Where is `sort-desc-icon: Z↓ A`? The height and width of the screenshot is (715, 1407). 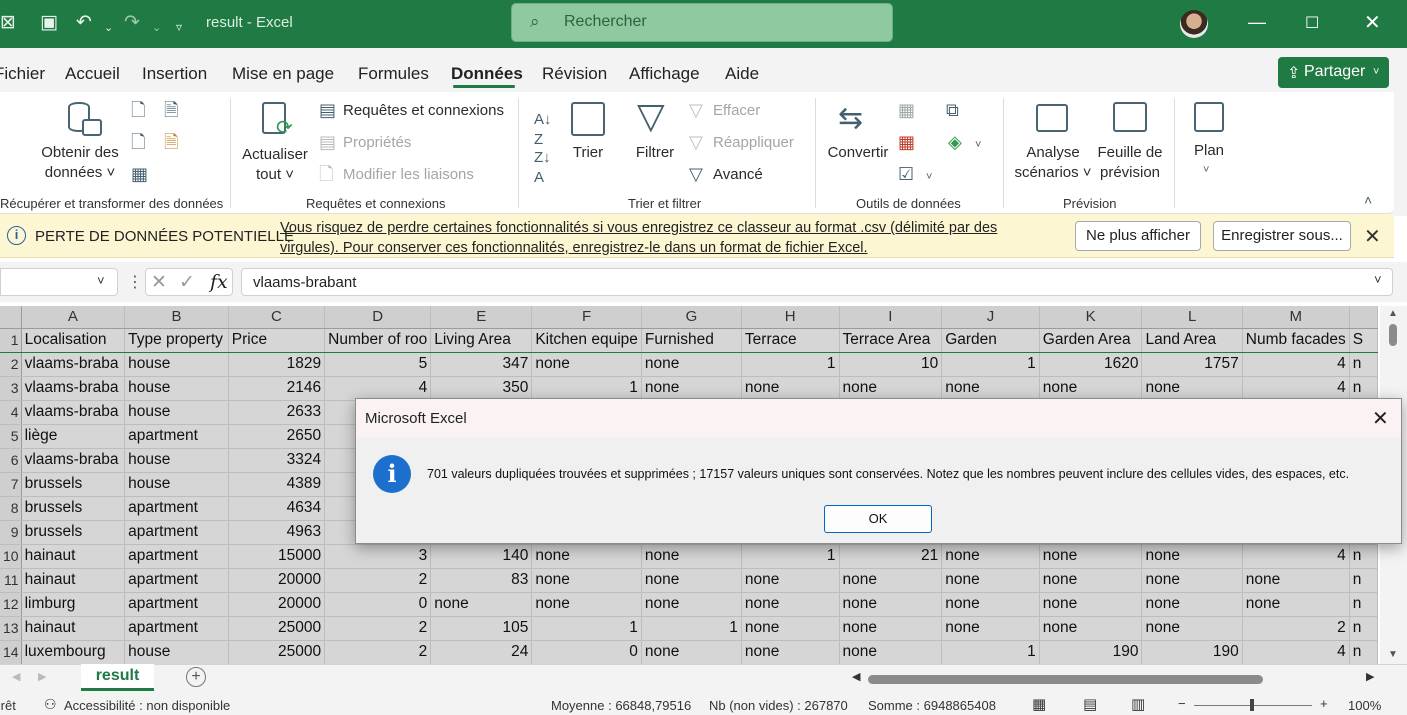
sort-desc-icon: Z↓ A is located at coordinates (542, 168).